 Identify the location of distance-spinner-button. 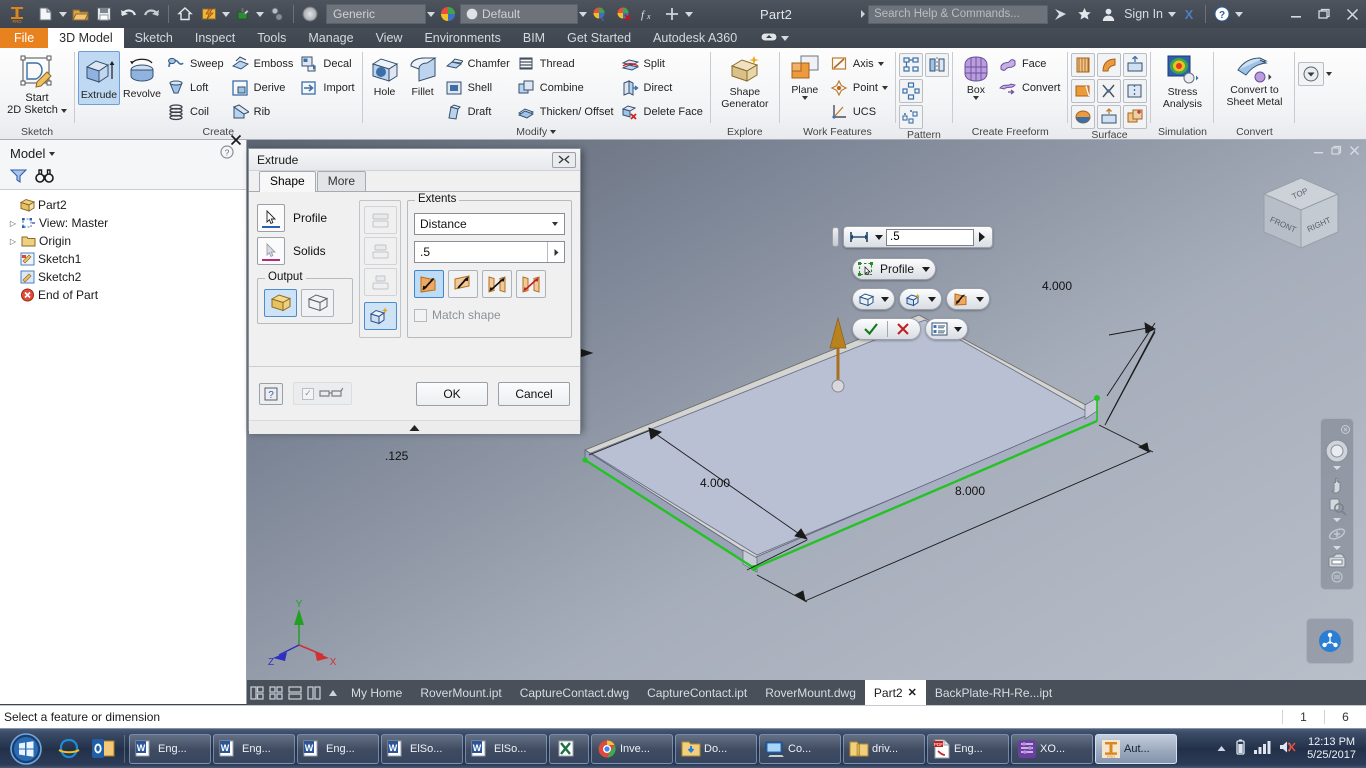
(555, 252).